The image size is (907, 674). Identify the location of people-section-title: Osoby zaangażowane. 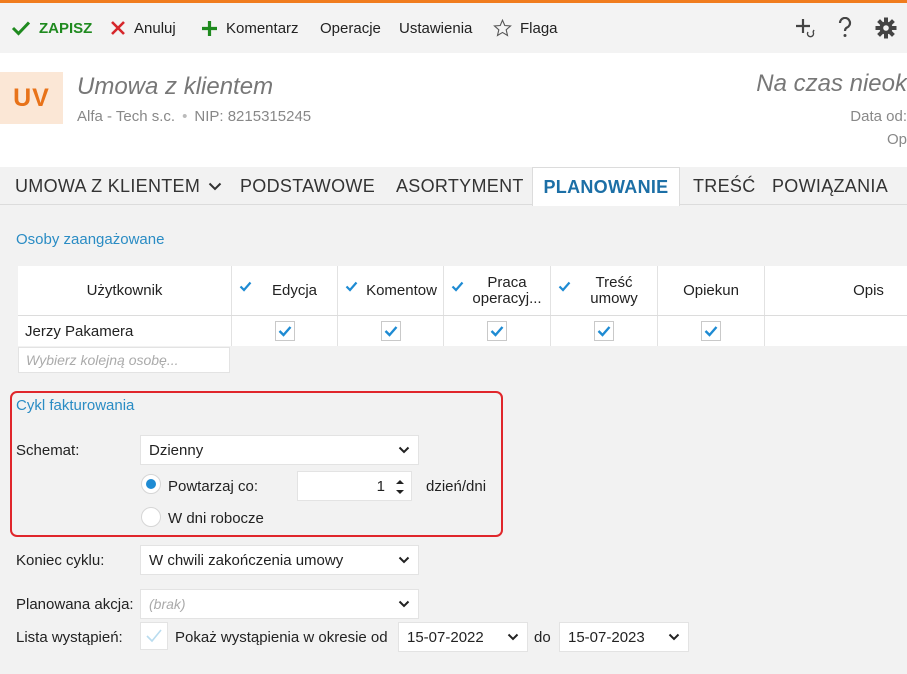
(90, 239).